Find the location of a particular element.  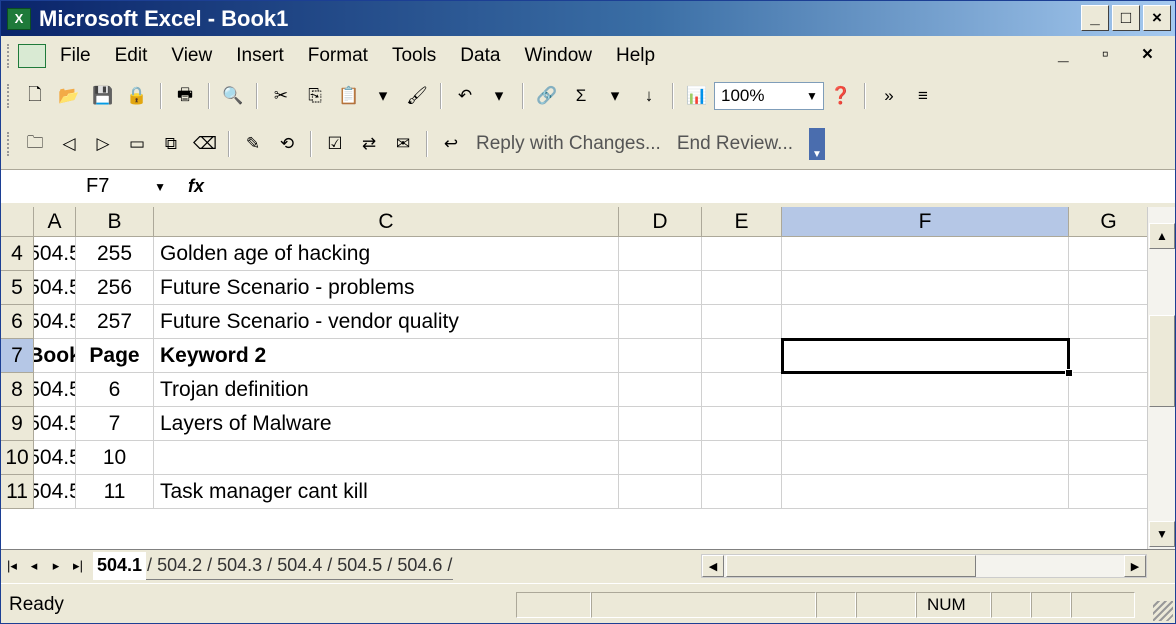

cell-c6: Future Scenario - vendor quality is located at coordinates (386, 322).